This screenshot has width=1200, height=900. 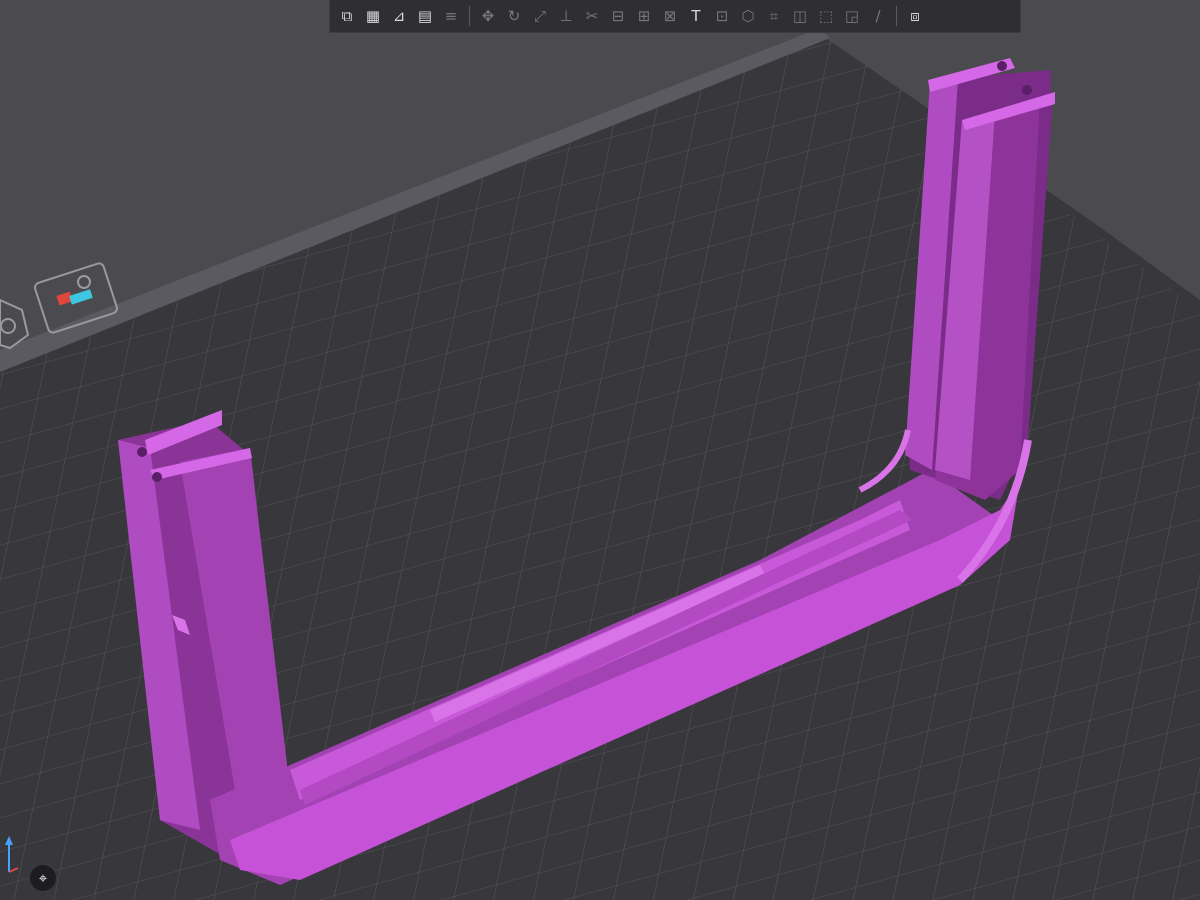 What do you see at coordinates (488, 16) in the screenshot?
I see `move-icon: ✥` at bounding box center [488, 16].